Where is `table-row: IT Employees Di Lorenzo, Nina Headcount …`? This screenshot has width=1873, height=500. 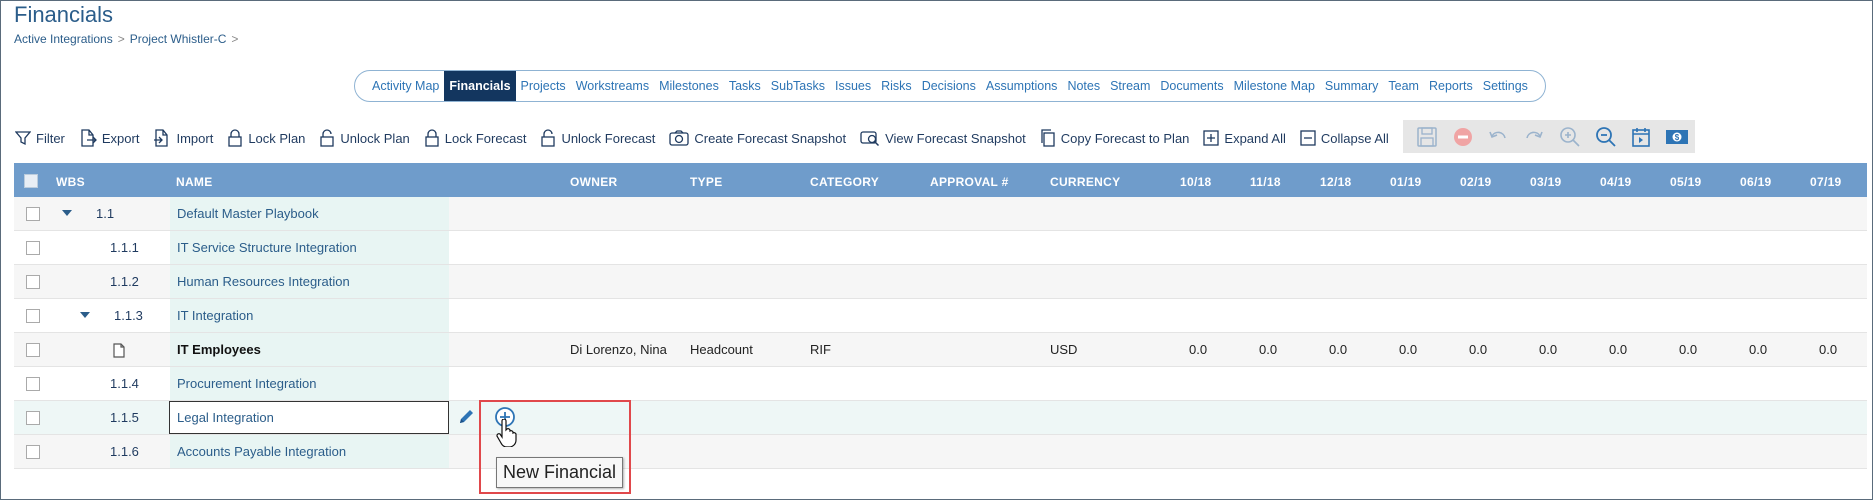
table-row: IT Employees Di Lorenzo, Nina Headcount … is located at coordinates (940, 350).